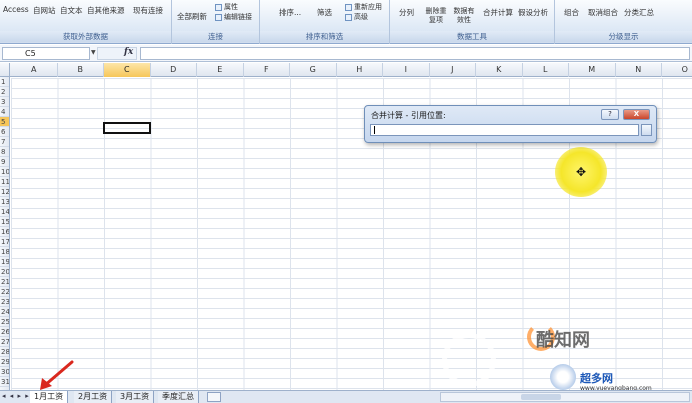 The width and height of the screenshot is (692, 403). Describe the element at coordinates (218, 17) in the screenshot. I see `links-icon` at that location.